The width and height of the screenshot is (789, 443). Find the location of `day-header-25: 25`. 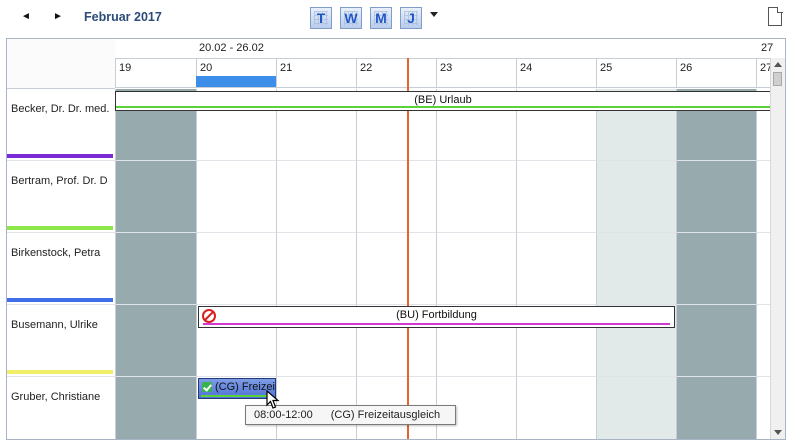

day-header-25: 25 is located at coordinates (636, 67).